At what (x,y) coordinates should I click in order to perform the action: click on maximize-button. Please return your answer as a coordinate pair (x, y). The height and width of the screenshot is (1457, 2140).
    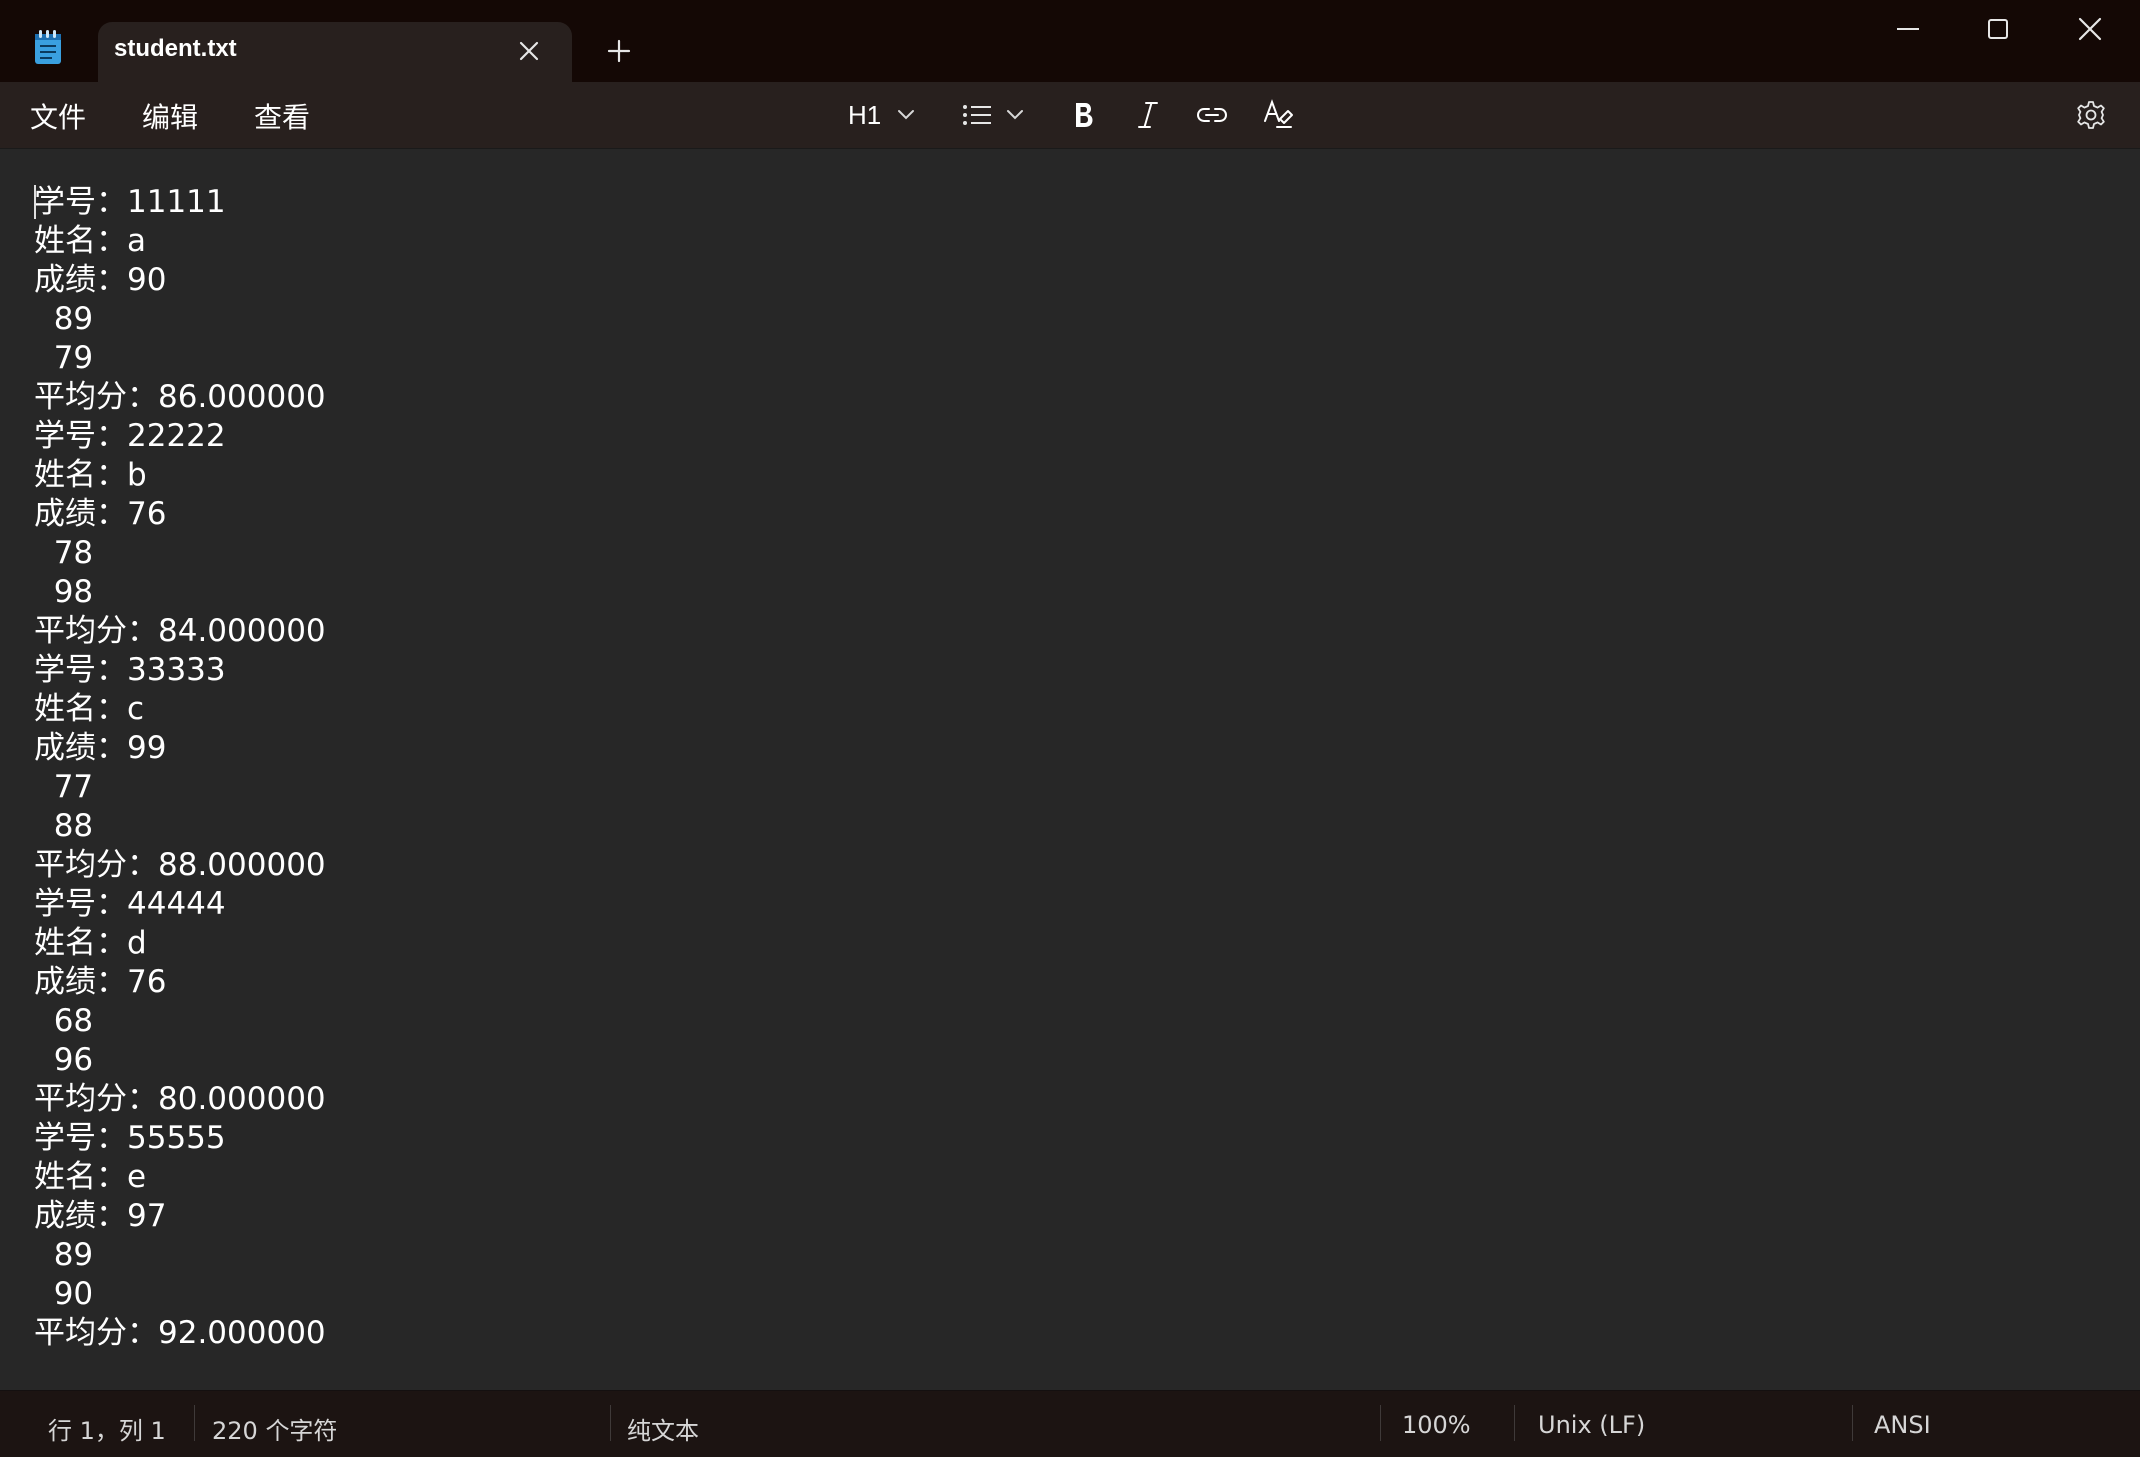
    Looking at the image, I should click on (1998, 29).